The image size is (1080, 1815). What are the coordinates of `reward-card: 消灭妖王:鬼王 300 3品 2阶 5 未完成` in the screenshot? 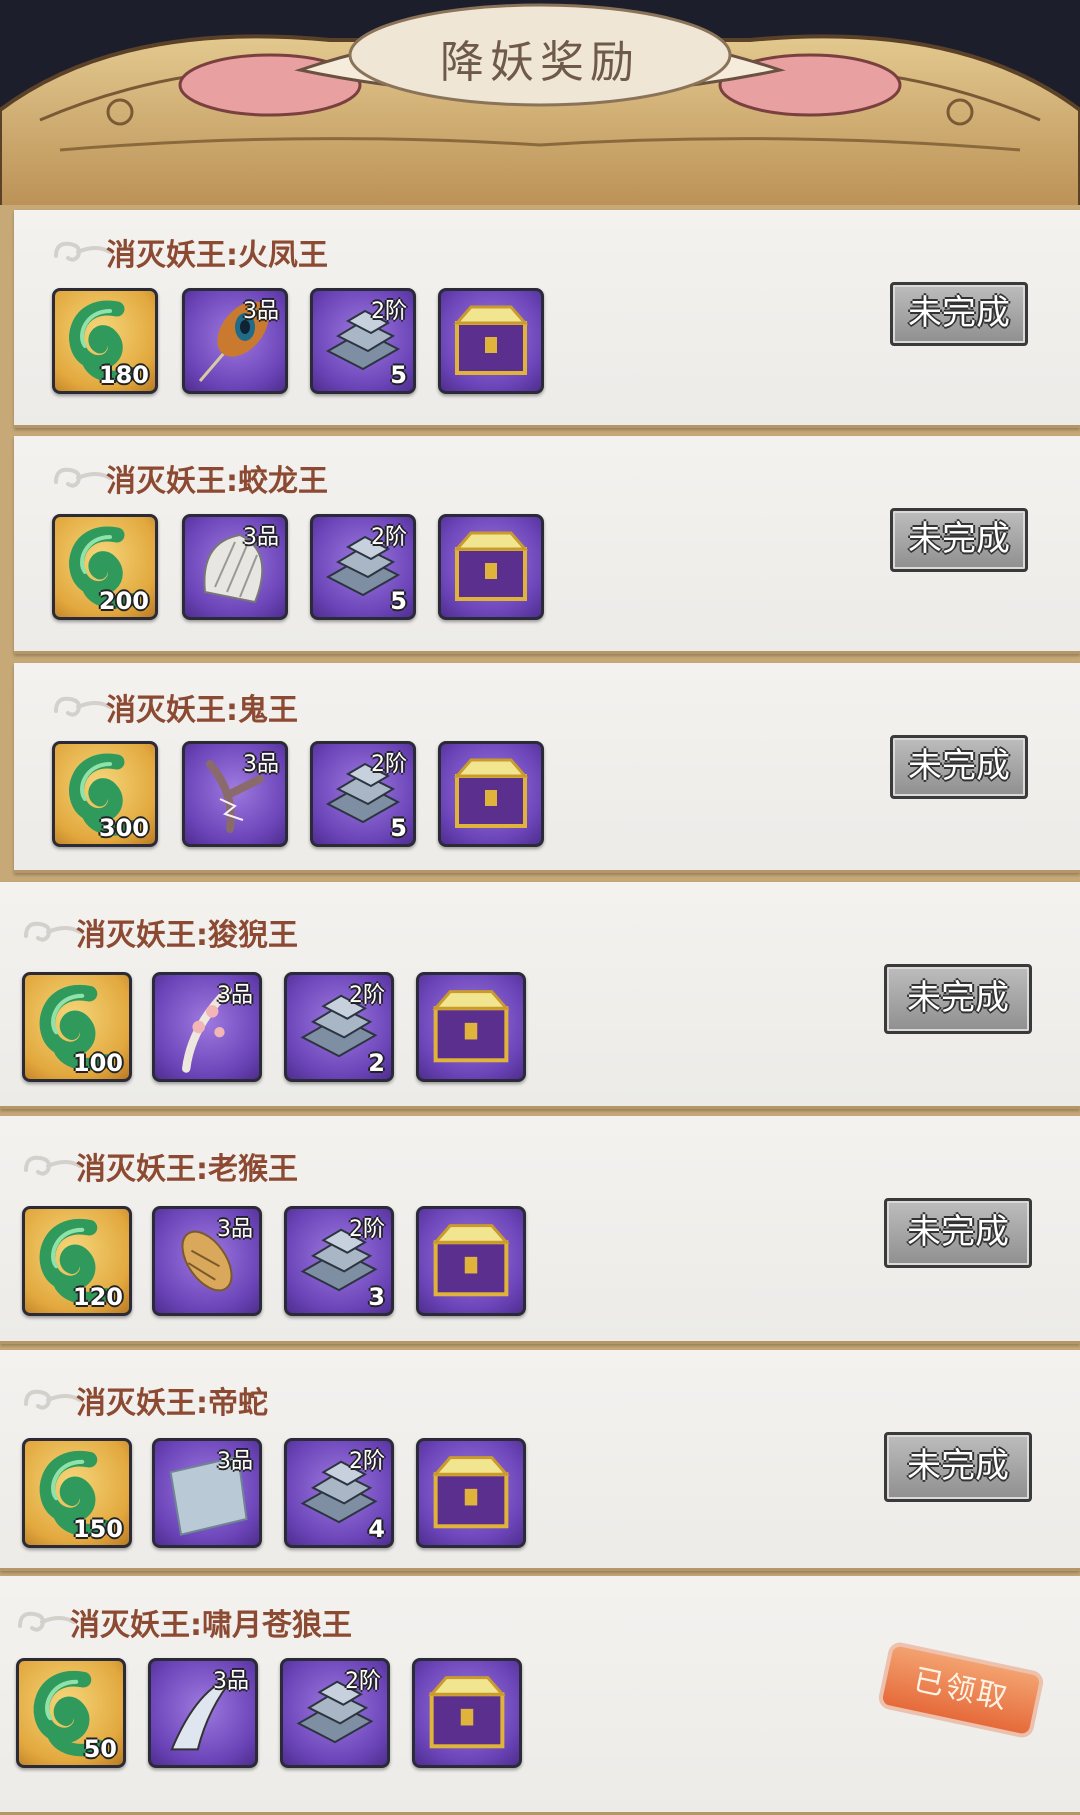 It's located at (547, 768).